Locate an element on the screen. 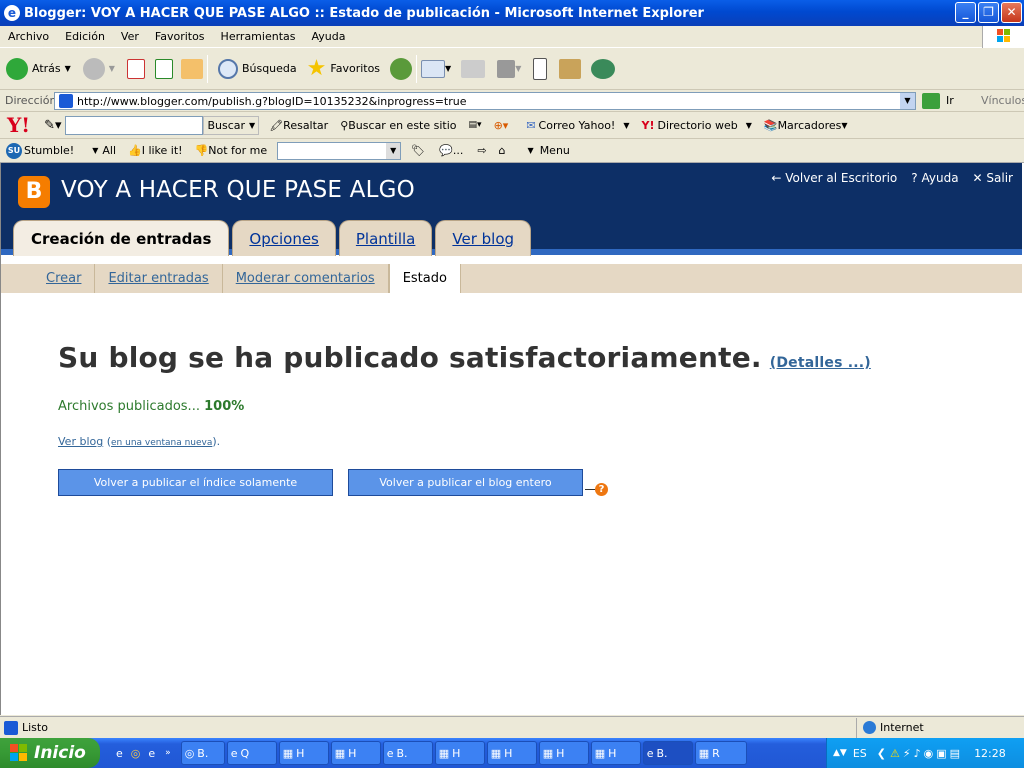  yahoo-search-button: Buscar ▼ is located at coordinates (231, 125).